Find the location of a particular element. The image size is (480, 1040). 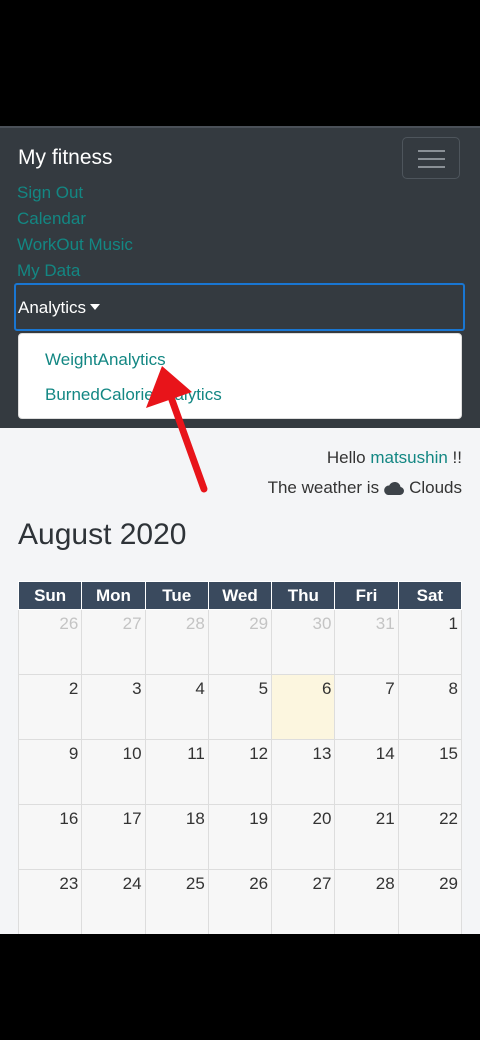

navbar-toggler-button is located at coordinates (431, 158).